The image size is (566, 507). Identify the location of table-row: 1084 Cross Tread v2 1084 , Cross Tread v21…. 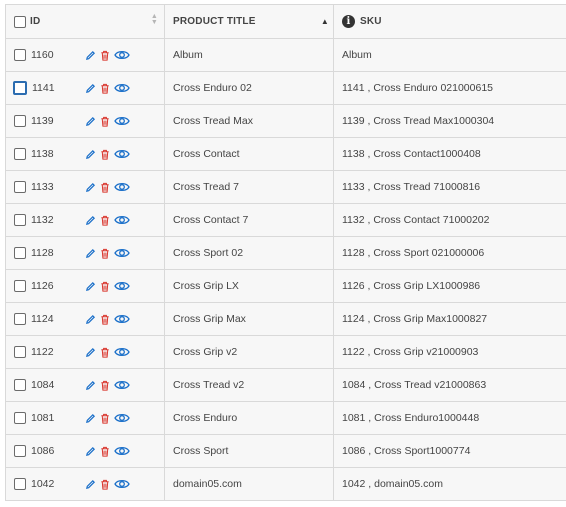
(286, 385).